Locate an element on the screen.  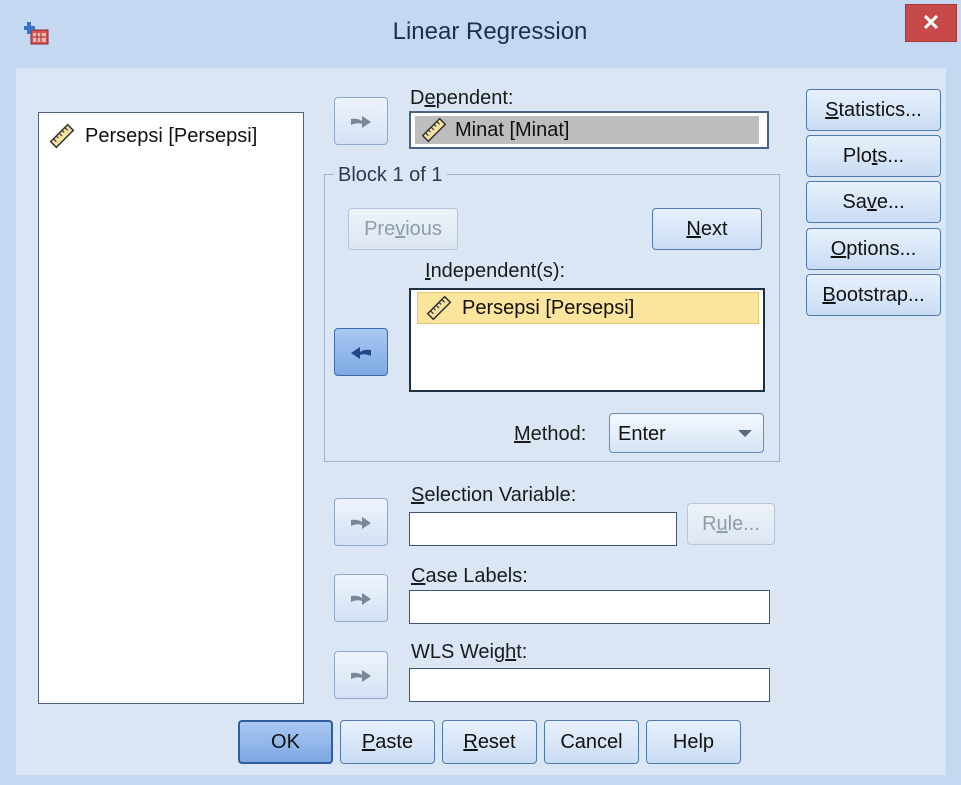
dependent-label: Dependent: is located at coordinates (462, 98).